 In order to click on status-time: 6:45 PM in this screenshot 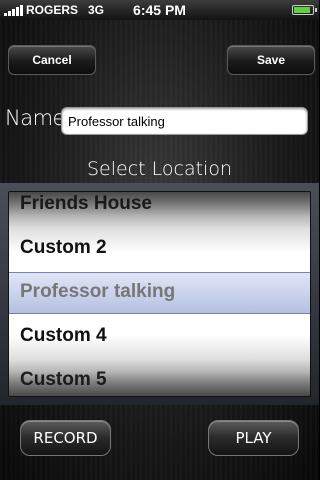, I will do `click(159, 10)`.